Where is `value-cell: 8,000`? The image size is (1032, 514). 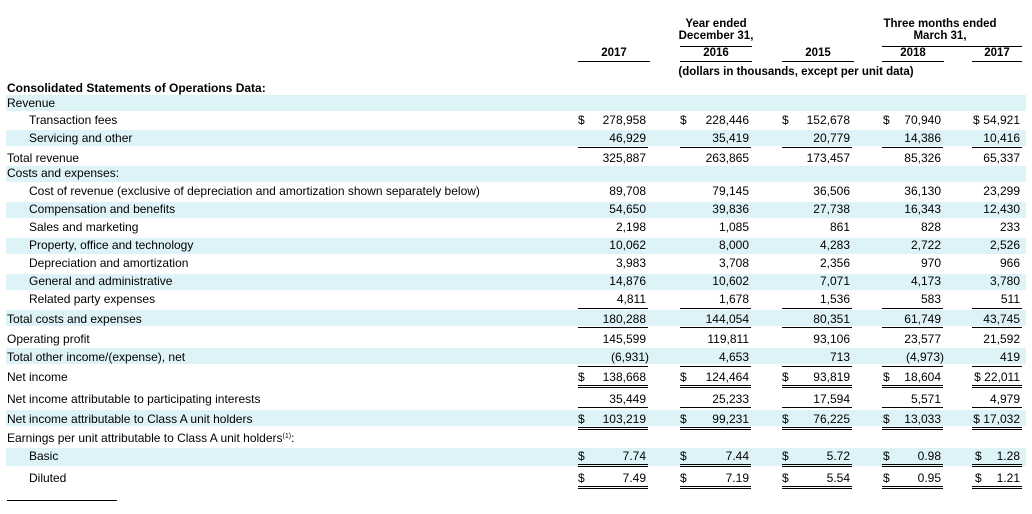 value-cell: 8,000 is located at coordinates (733, 245).